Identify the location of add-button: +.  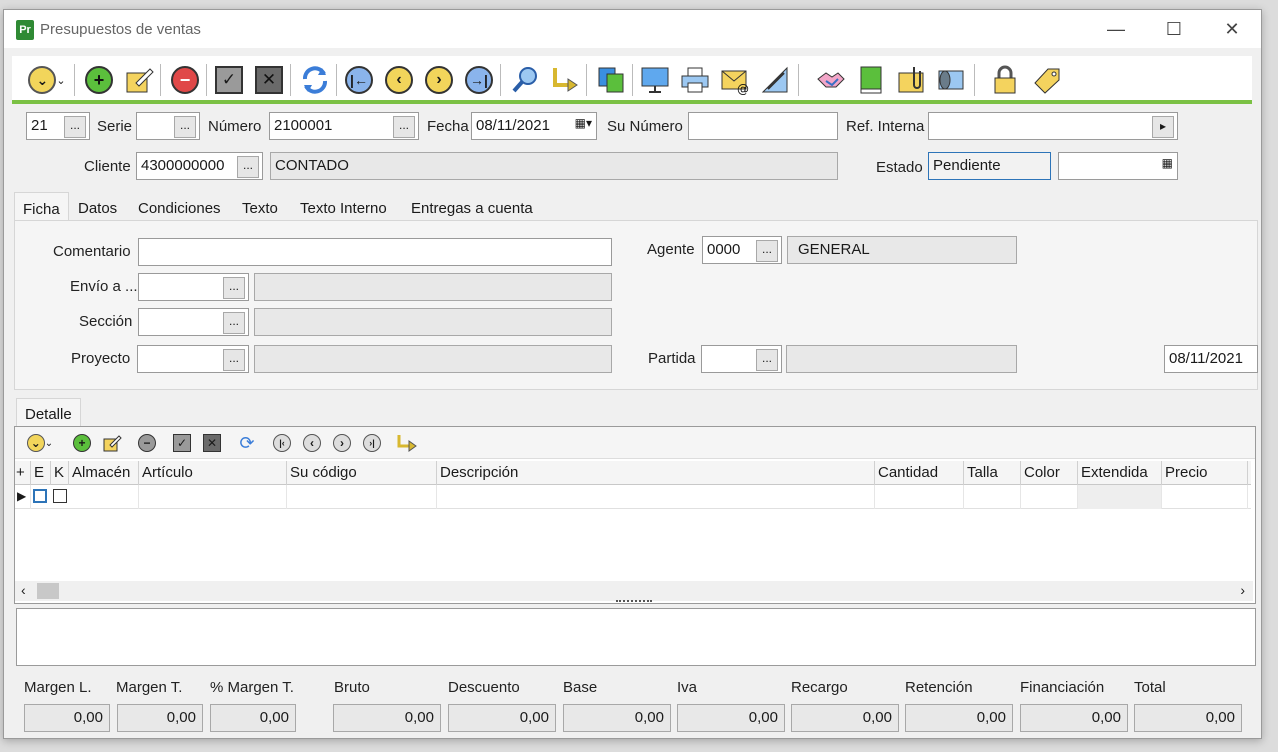
(99, 80).